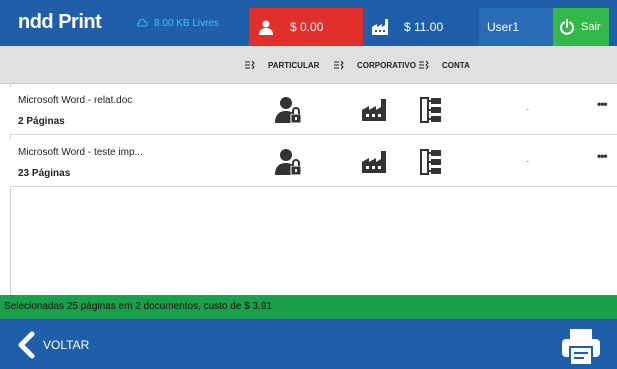 Image resolution: width=617 pixels, height=369 pixels. Describe the element at coordinates (75, 100) in the screenshot. I see `document-name: Microsoft Word - relat.doc` at that location.